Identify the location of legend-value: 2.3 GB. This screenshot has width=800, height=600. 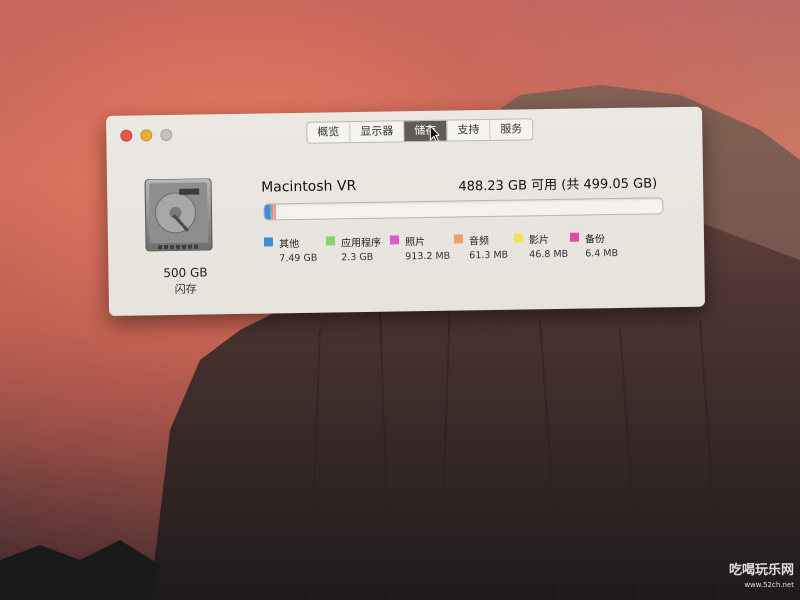
(357, 257).